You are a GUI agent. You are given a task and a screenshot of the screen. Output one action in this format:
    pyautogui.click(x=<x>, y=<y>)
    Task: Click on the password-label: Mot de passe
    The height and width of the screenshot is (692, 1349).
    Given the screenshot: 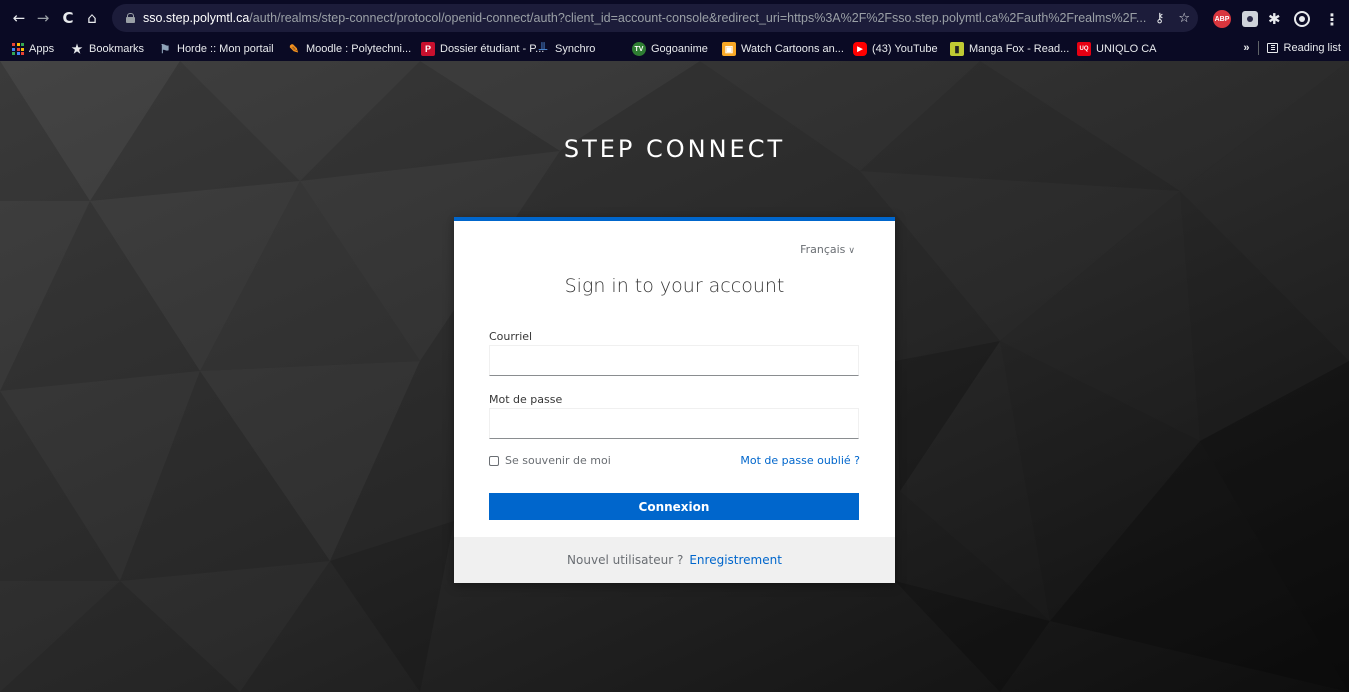 What is the action you would take?
    pyautogui.click(x=526, y=399)
    